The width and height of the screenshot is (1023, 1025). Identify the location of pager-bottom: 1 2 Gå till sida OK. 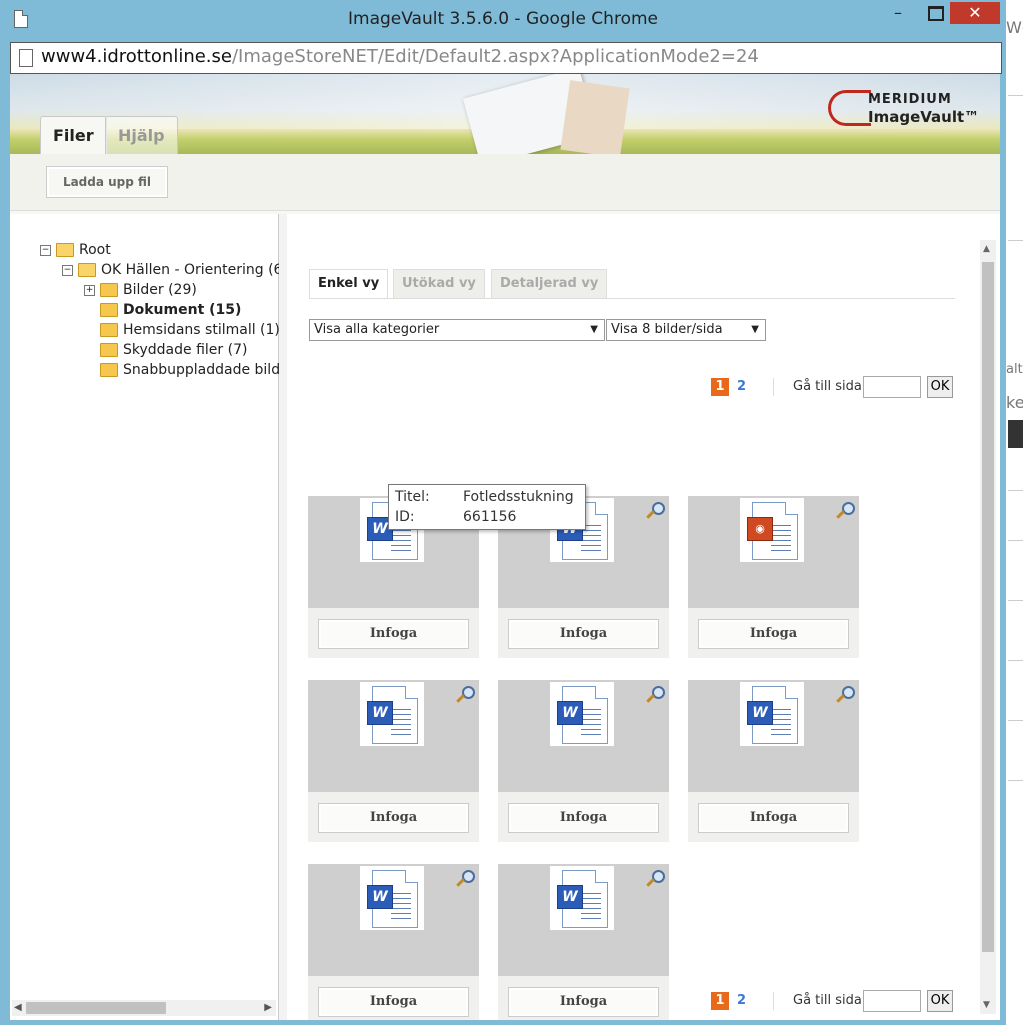
(832, 1001).